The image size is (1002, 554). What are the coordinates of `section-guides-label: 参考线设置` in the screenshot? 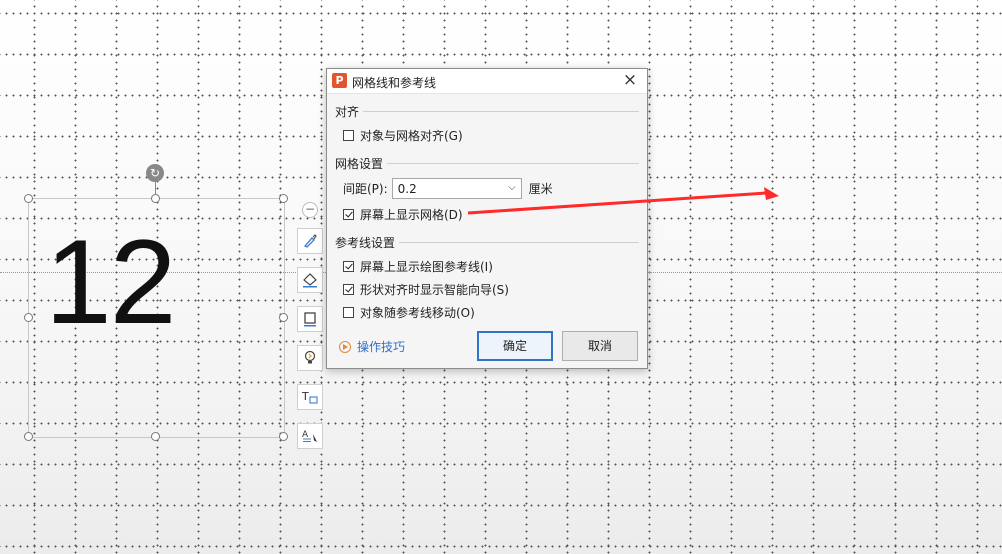 It's located at (367, 243).